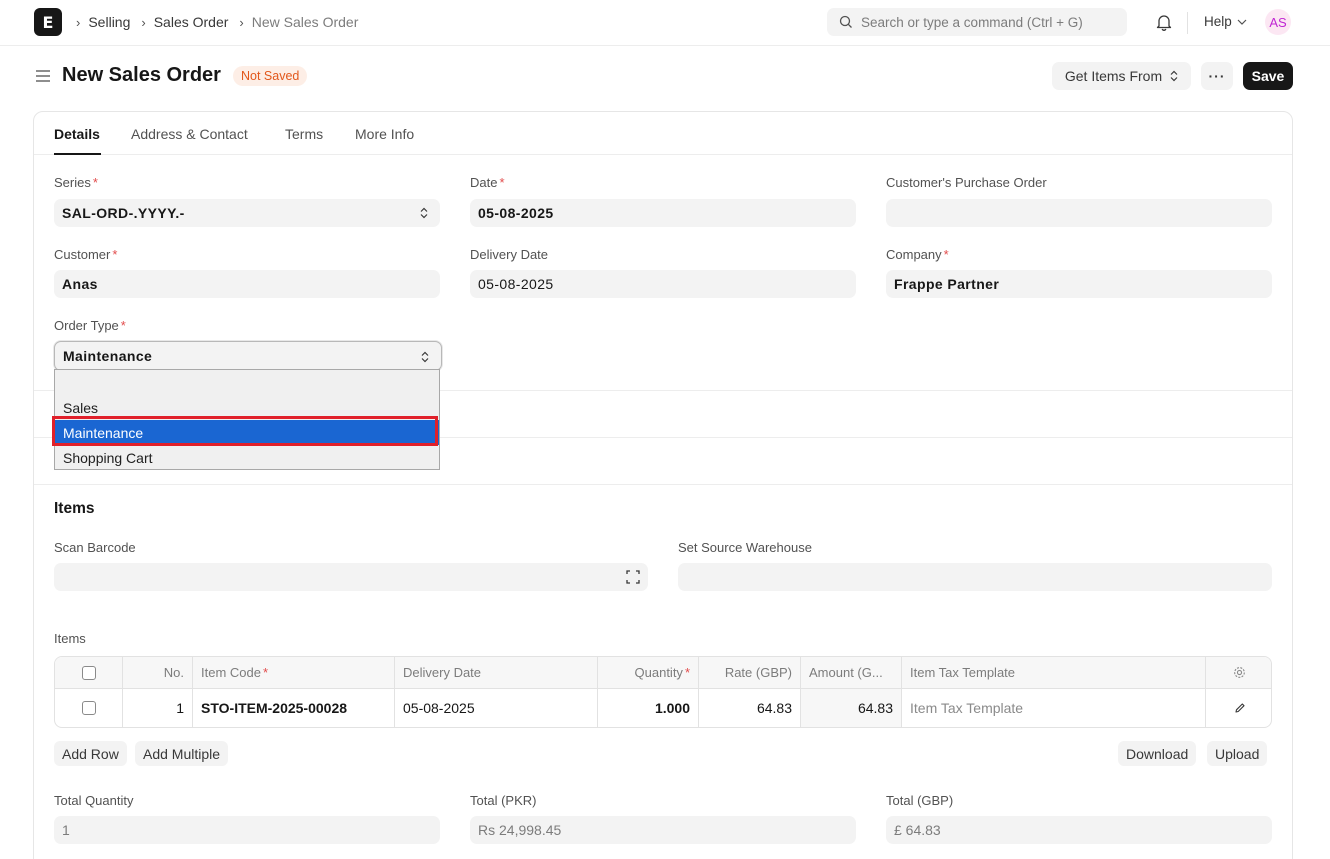 This screenshot has width=1330, height=859. Describe the element at coordinates (750, 708) in the screenshot. I see `row-rate: 64.83` at that location.